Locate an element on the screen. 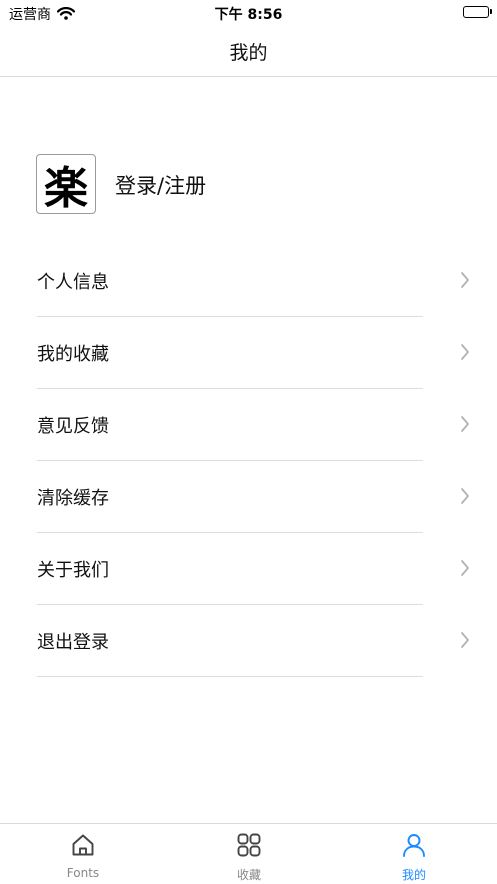 The image size is (497, 884). home-icon is located at coordinates (83, 845).